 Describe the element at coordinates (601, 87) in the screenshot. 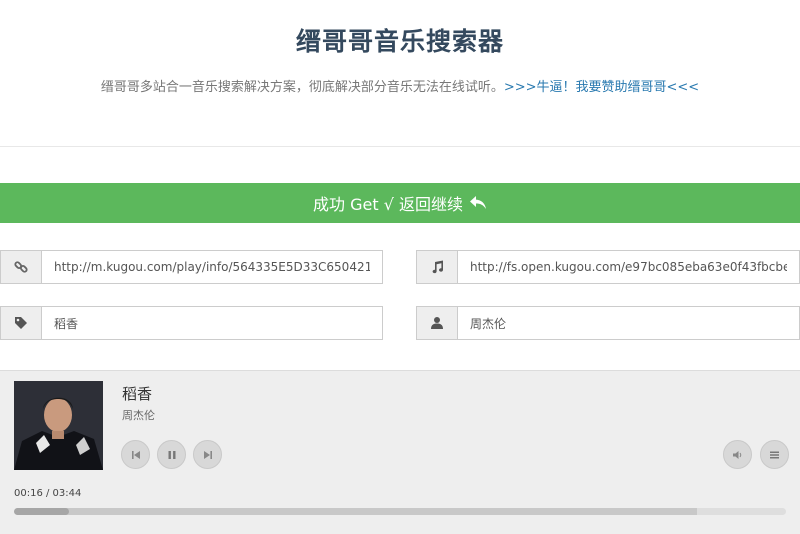

I see `donate-link: >>>牛逼！我要赞助缙哥哥<<<` at that location.